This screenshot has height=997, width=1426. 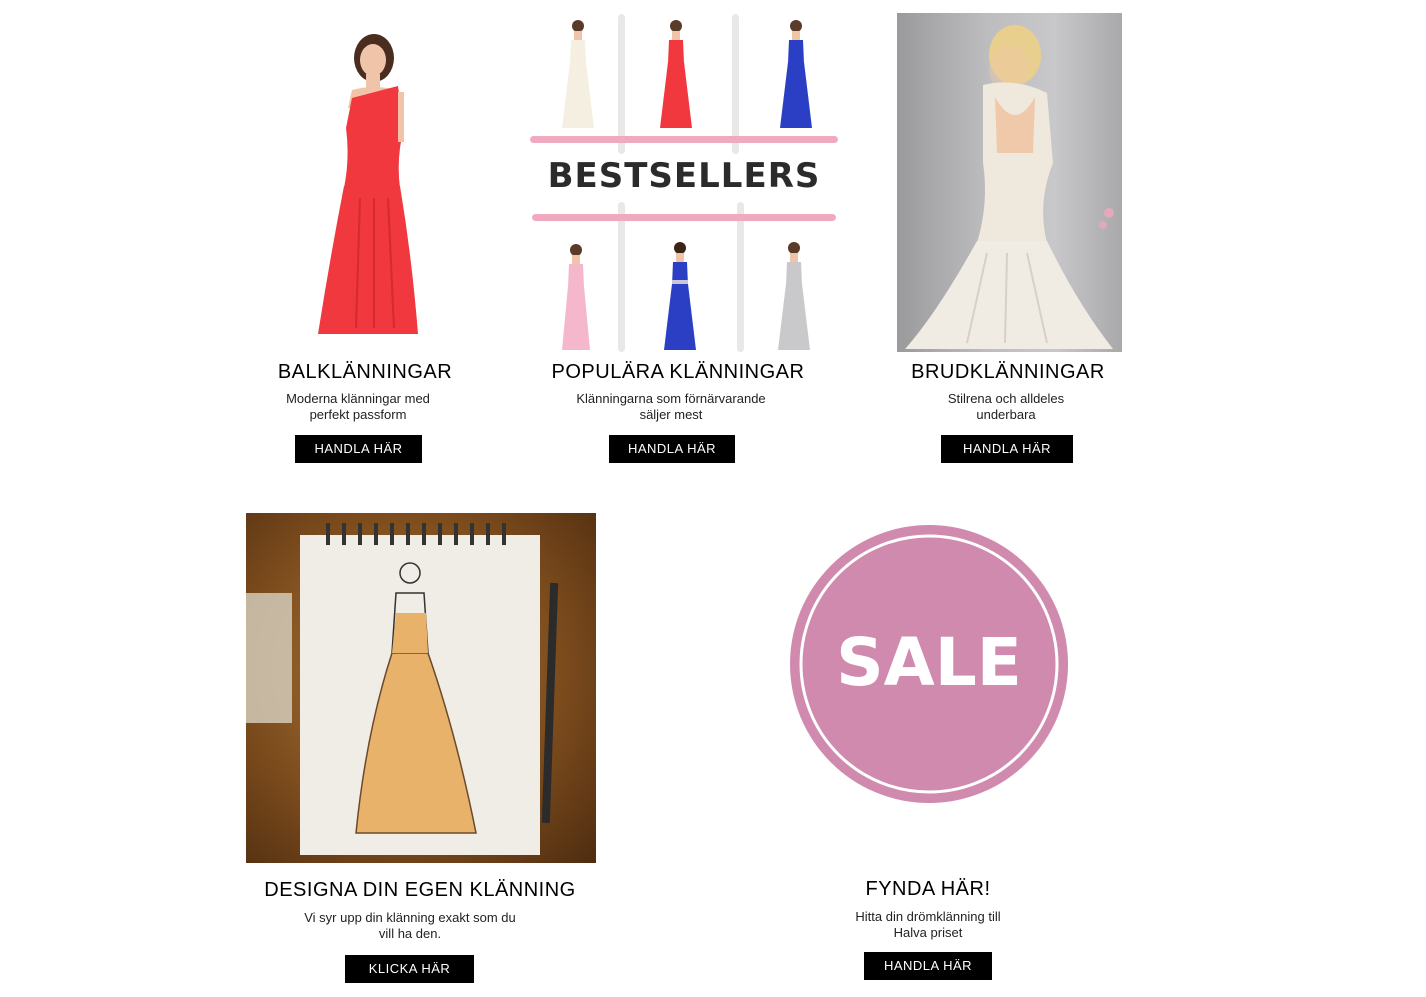 I want to click on sale-badge: SALE, so click(x=929, y=664).